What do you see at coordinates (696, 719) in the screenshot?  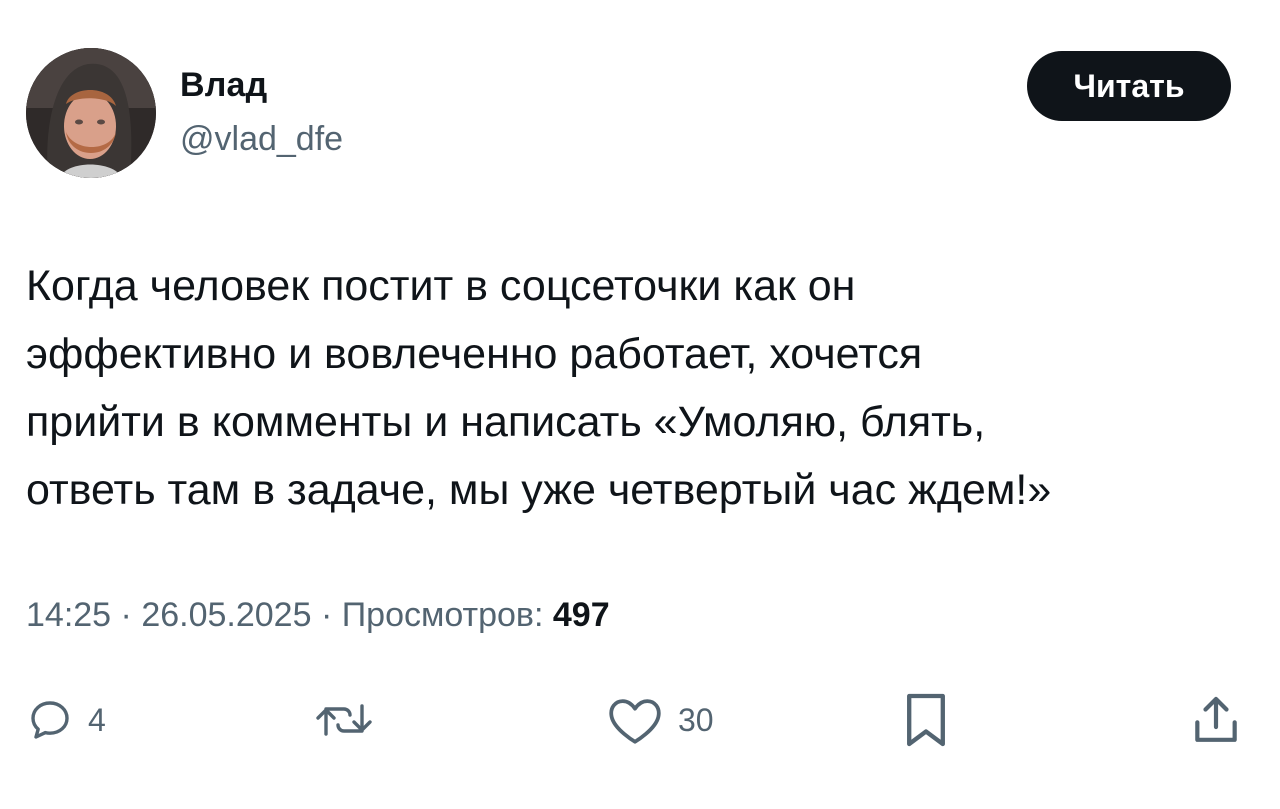 I see `like-count: 30` at bounding box center [696, 719].